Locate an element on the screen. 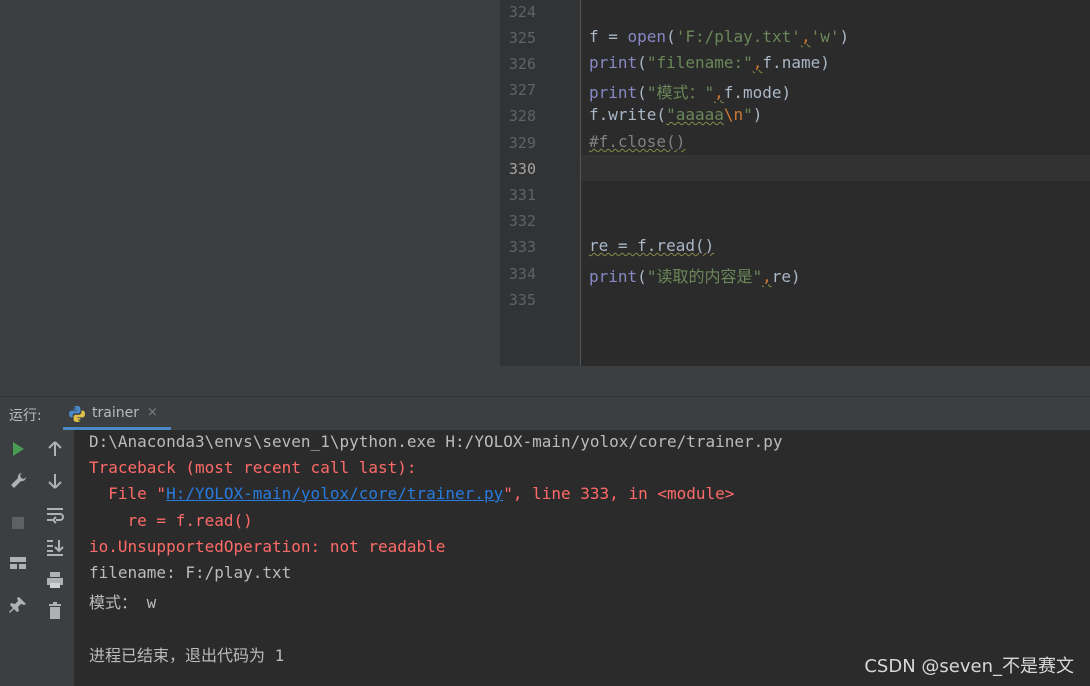 Image resolution: width=1090 pixels, height=686 pixels. code-line: f.write("aaaaa\n") is located at coordinates (675, 114).